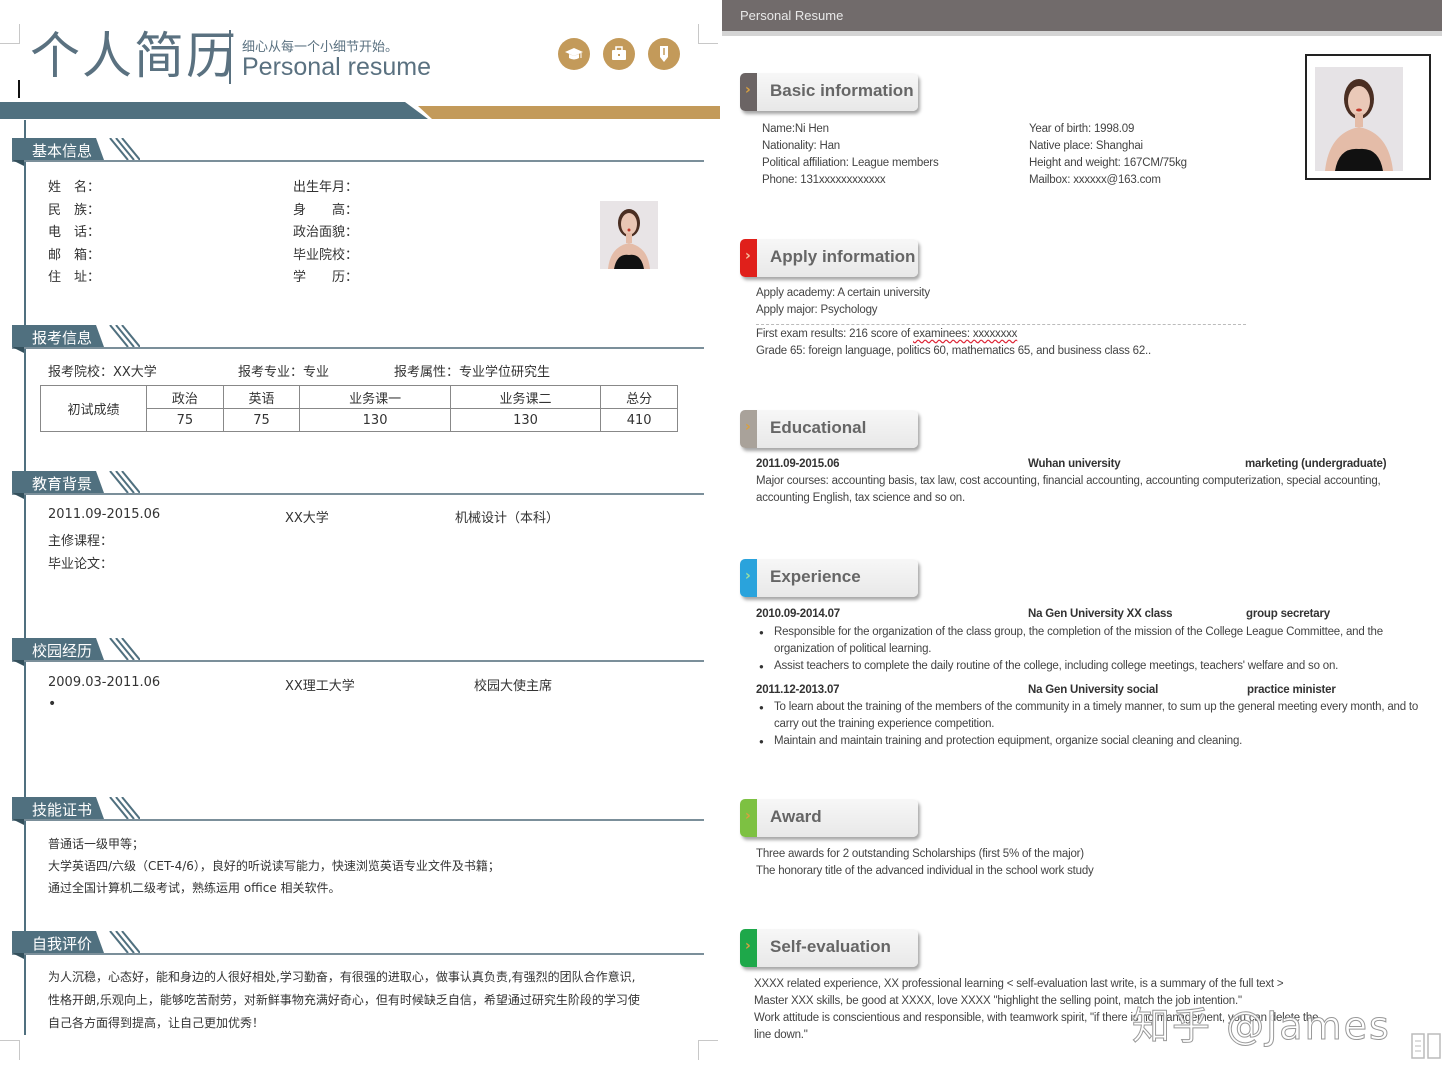 Image resolution: width=1442 pixels, height=1080 pixels. I want to click on section-title: Self-evaluation, so click(830, 946).